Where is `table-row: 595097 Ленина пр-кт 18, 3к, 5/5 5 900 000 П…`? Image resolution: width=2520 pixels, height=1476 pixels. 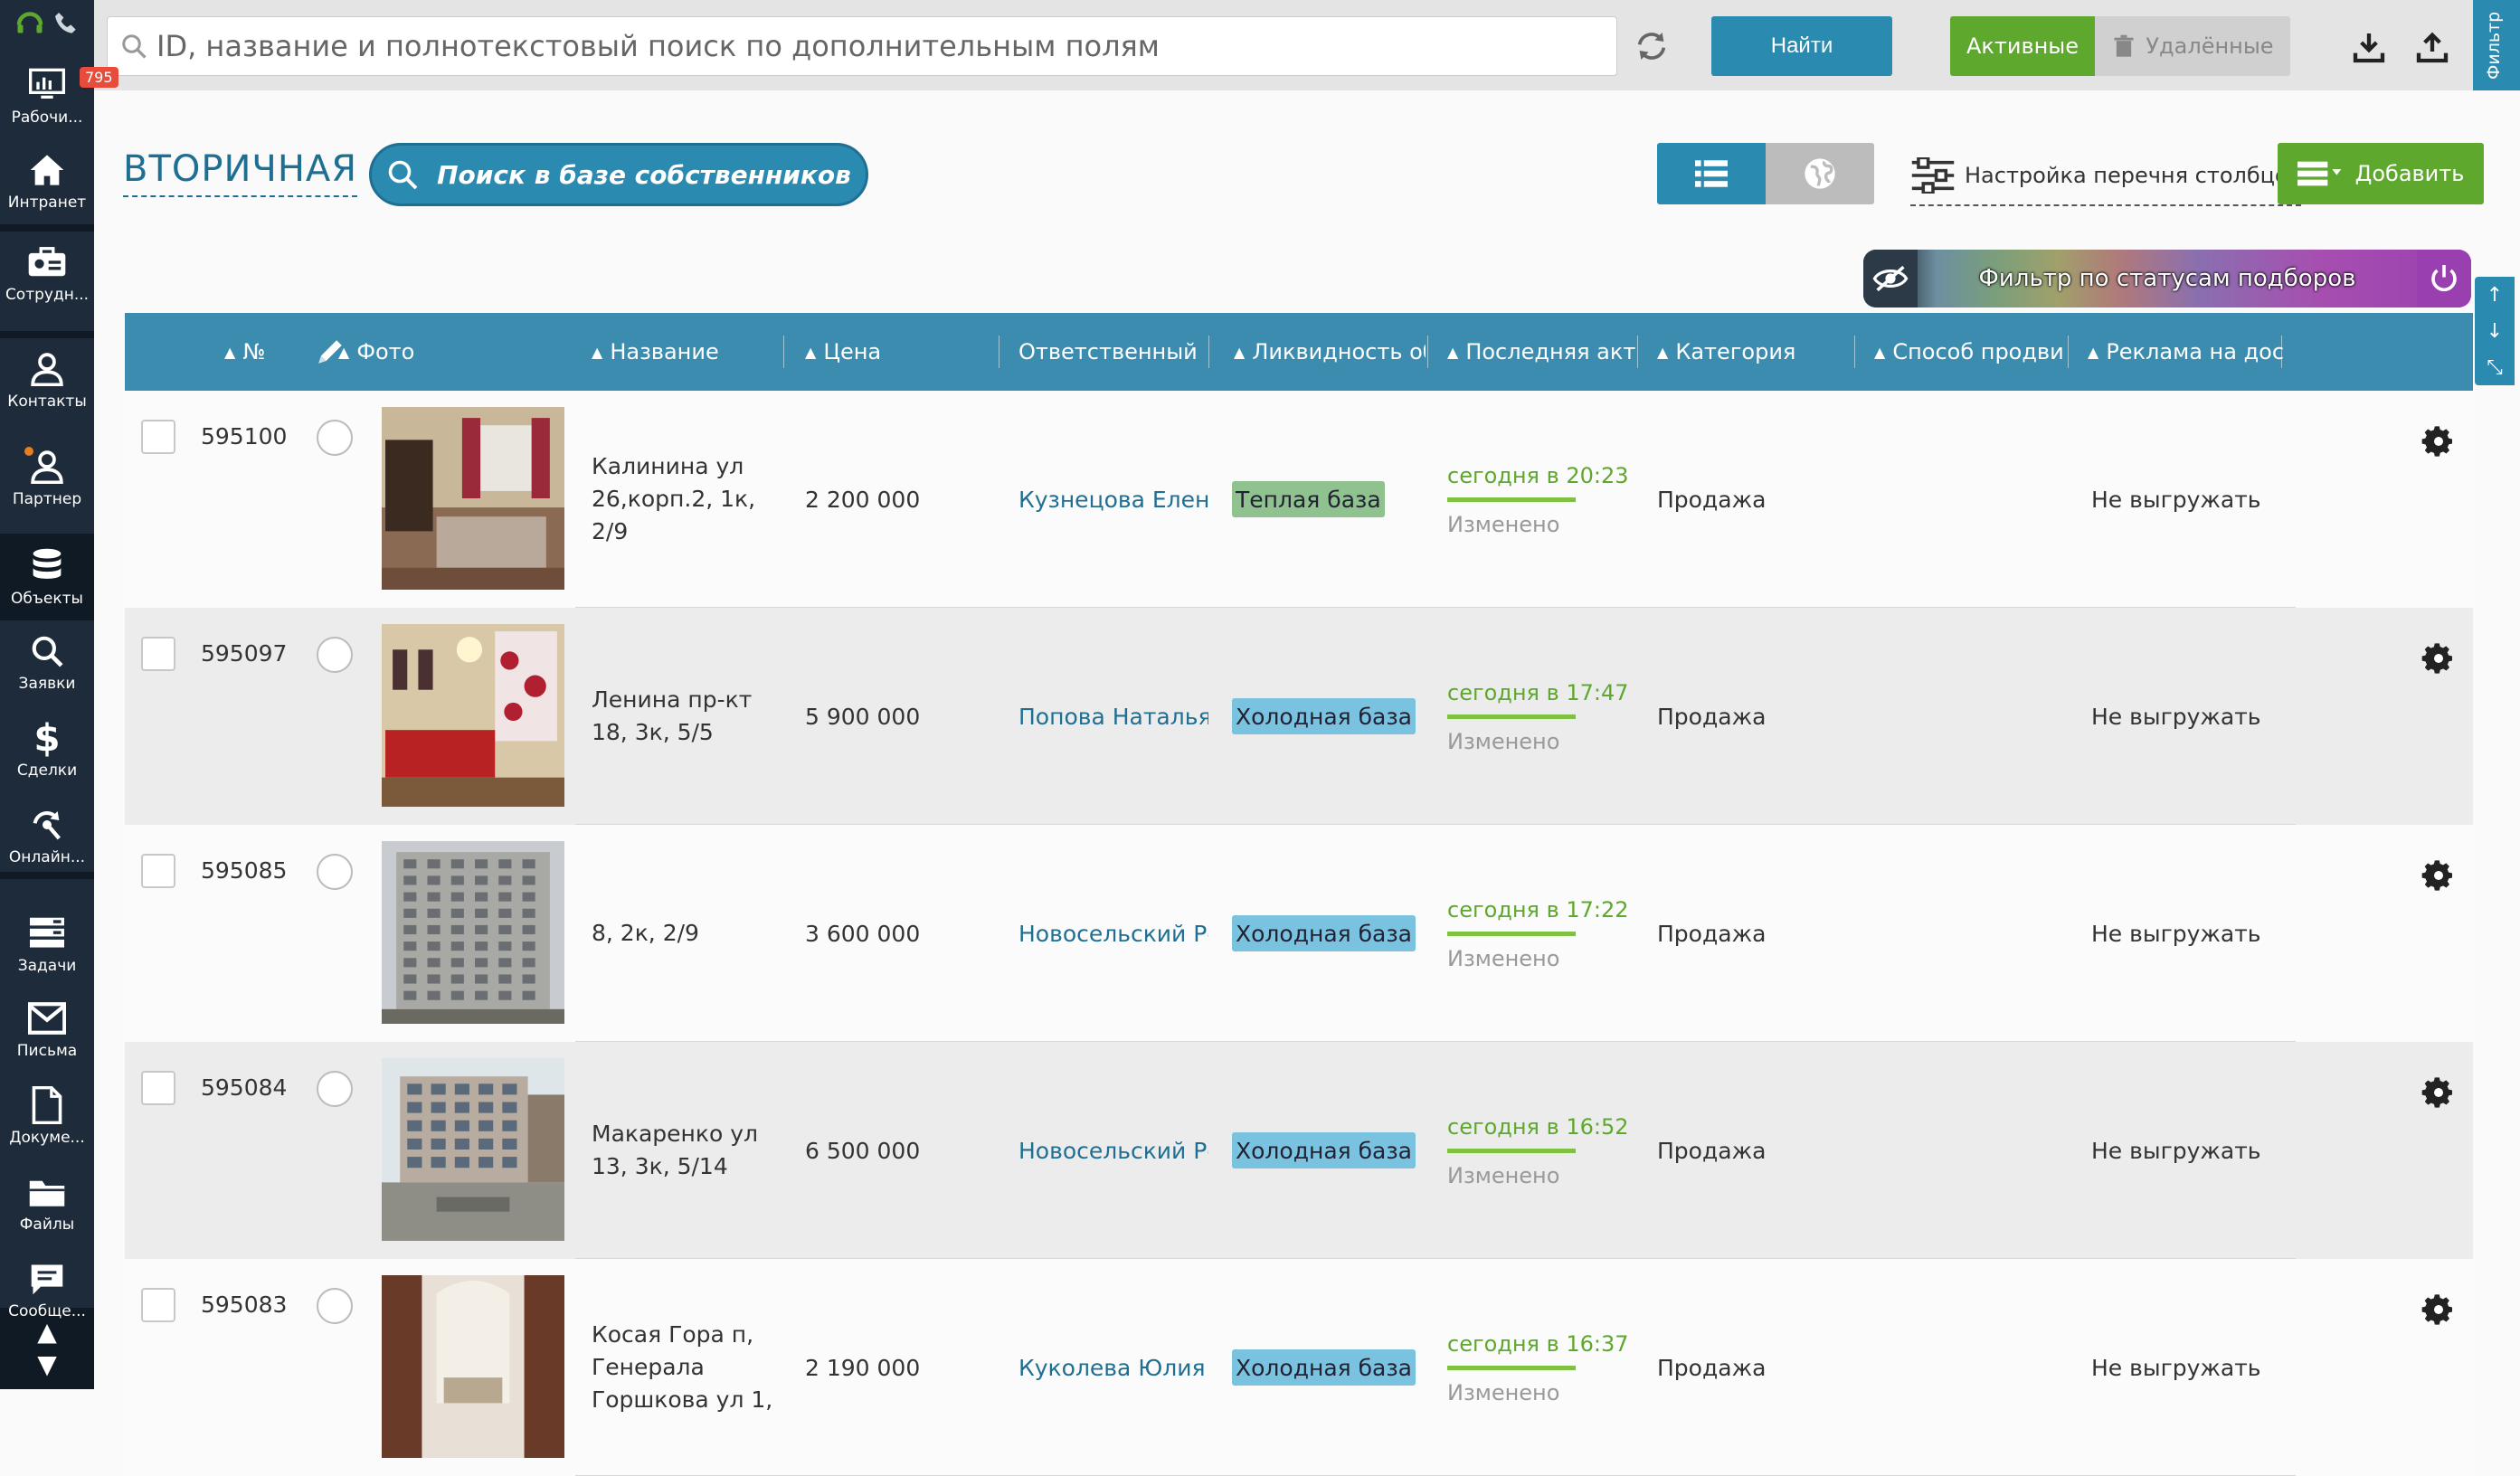
table-row: 595097 Ленина пр-кт 18, 3к, 5/5 5 900 000 П… is located at coordinates (1299, 716).